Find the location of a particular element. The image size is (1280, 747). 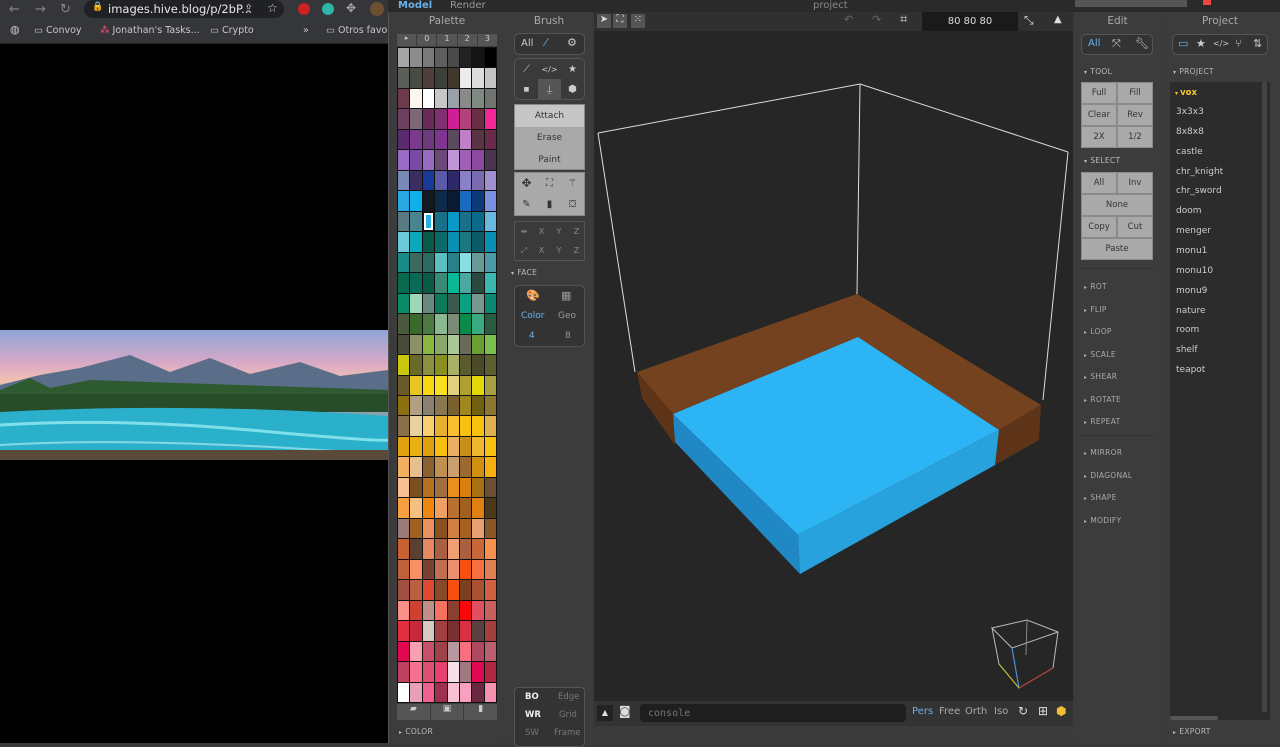

bookmark-crypto: ▭ Crypto is located at coordinates (232, 30).